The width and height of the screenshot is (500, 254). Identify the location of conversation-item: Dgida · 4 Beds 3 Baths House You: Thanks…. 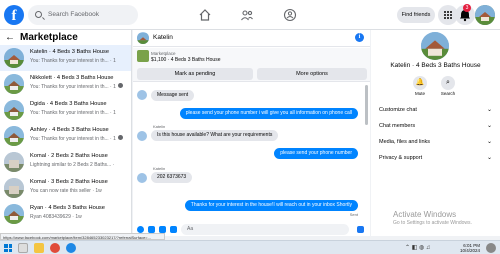
(65, 110).